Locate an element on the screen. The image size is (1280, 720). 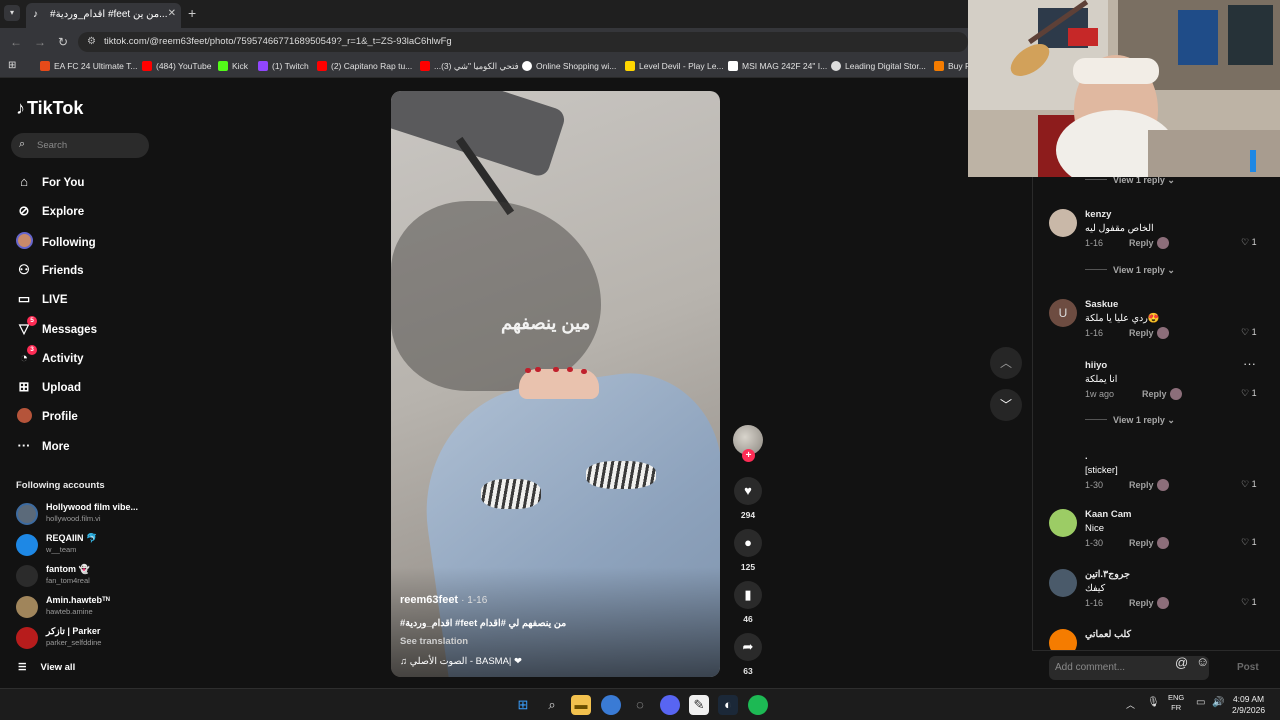
bookmark: (1) Twitch is located at coordinates (283, 66).